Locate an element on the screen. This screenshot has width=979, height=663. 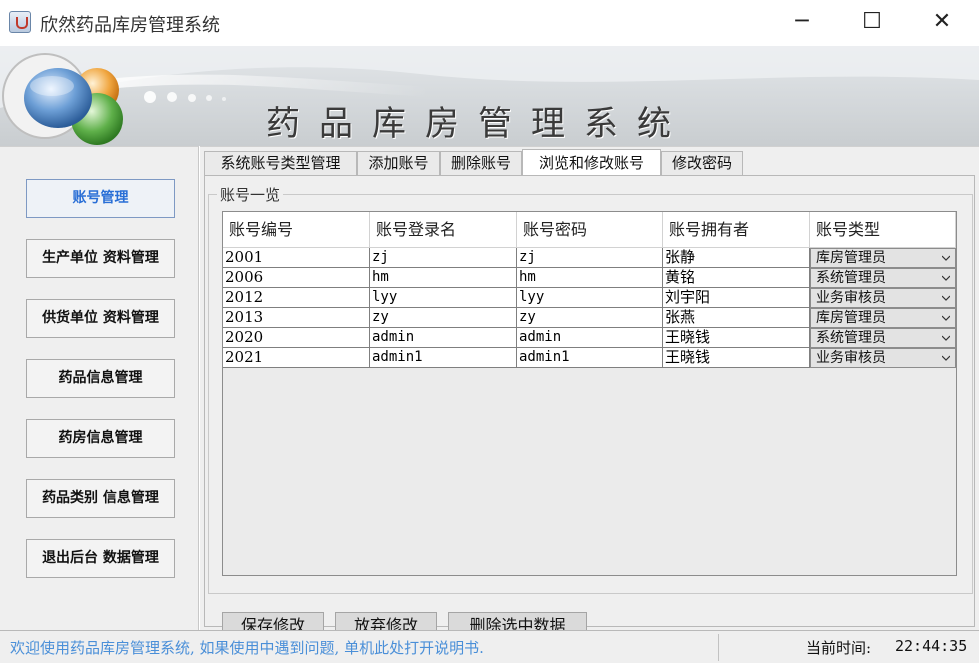
cell-password: admin is located at coordinates (590, 338).